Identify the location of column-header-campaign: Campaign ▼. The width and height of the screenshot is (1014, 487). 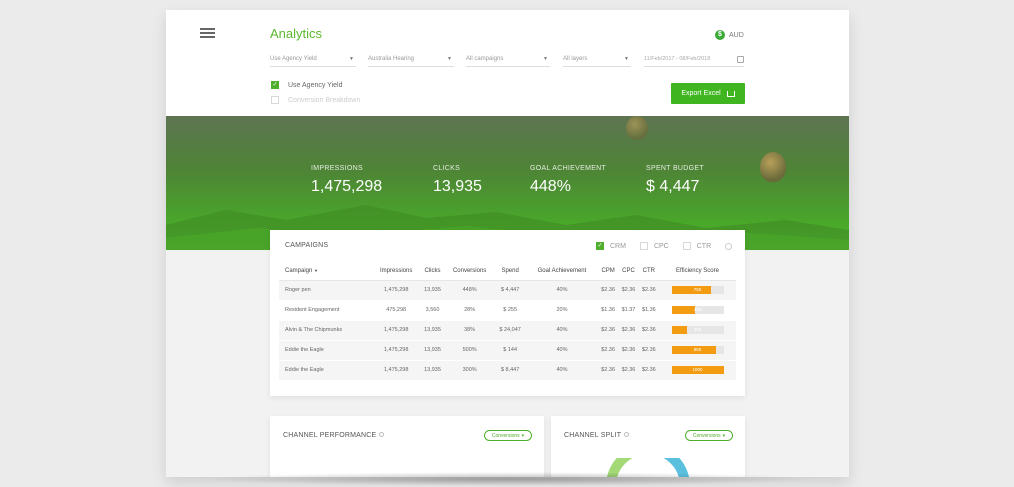
(326, 271).